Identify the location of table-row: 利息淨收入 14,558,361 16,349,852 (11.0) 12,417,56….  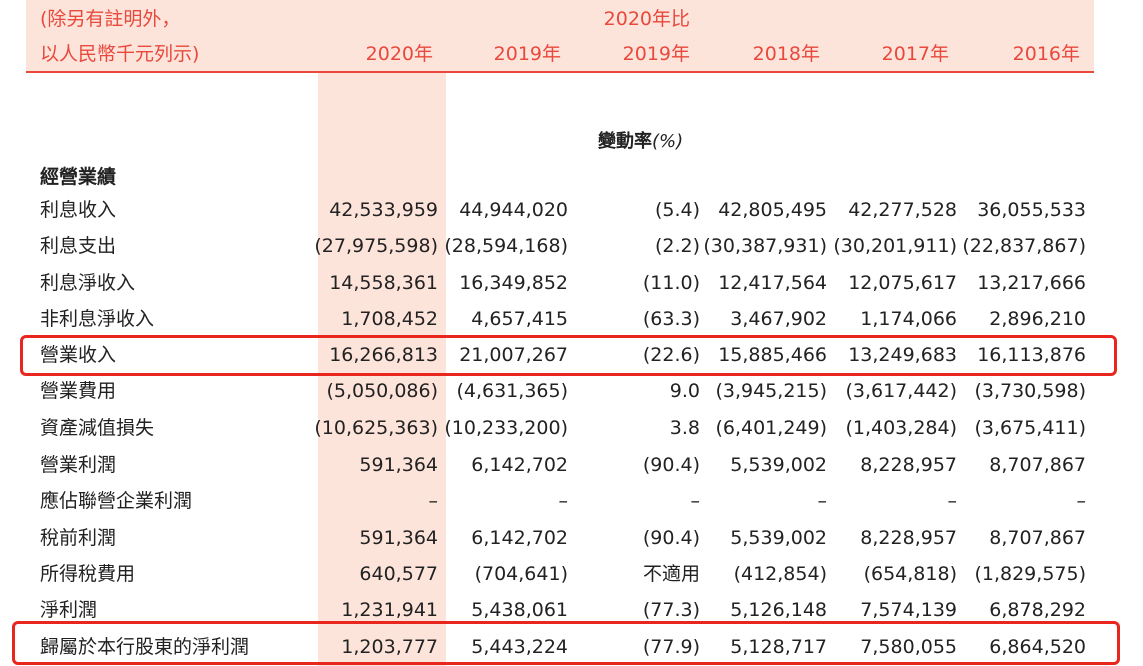
(571, 283).